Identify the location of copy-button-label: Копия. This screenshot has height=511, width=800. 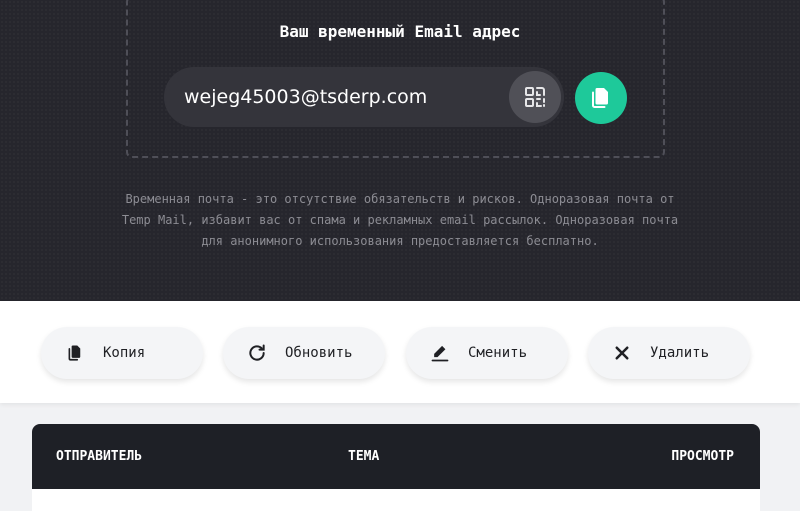
(124, 353).